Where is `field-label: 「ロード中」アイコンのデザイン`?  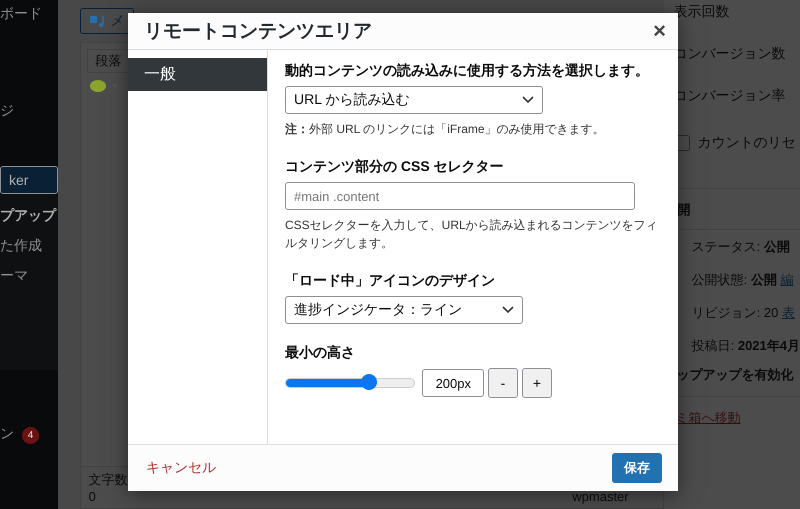 field-label: 「ロード中」アイコンのデザイン is located at coordinates (390, 281).